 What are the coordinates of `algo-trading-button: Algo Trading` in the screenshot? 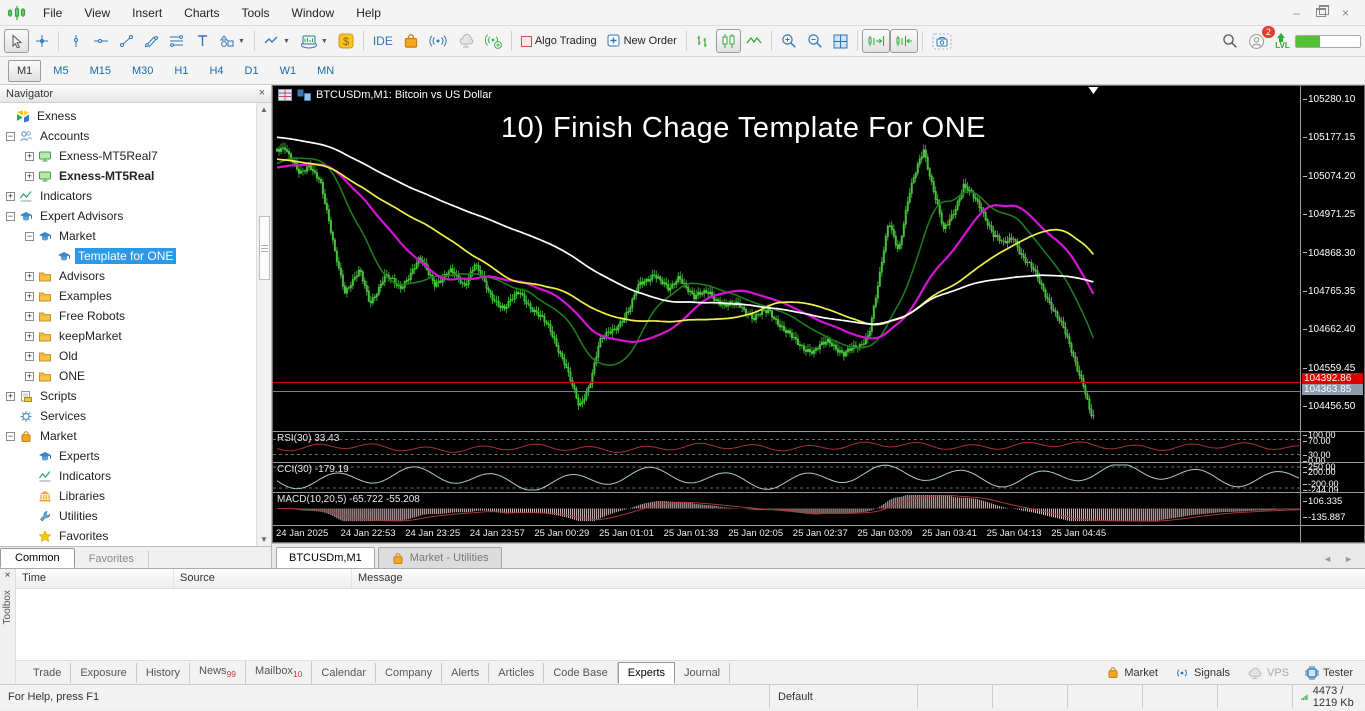 It's located at (559, 41).